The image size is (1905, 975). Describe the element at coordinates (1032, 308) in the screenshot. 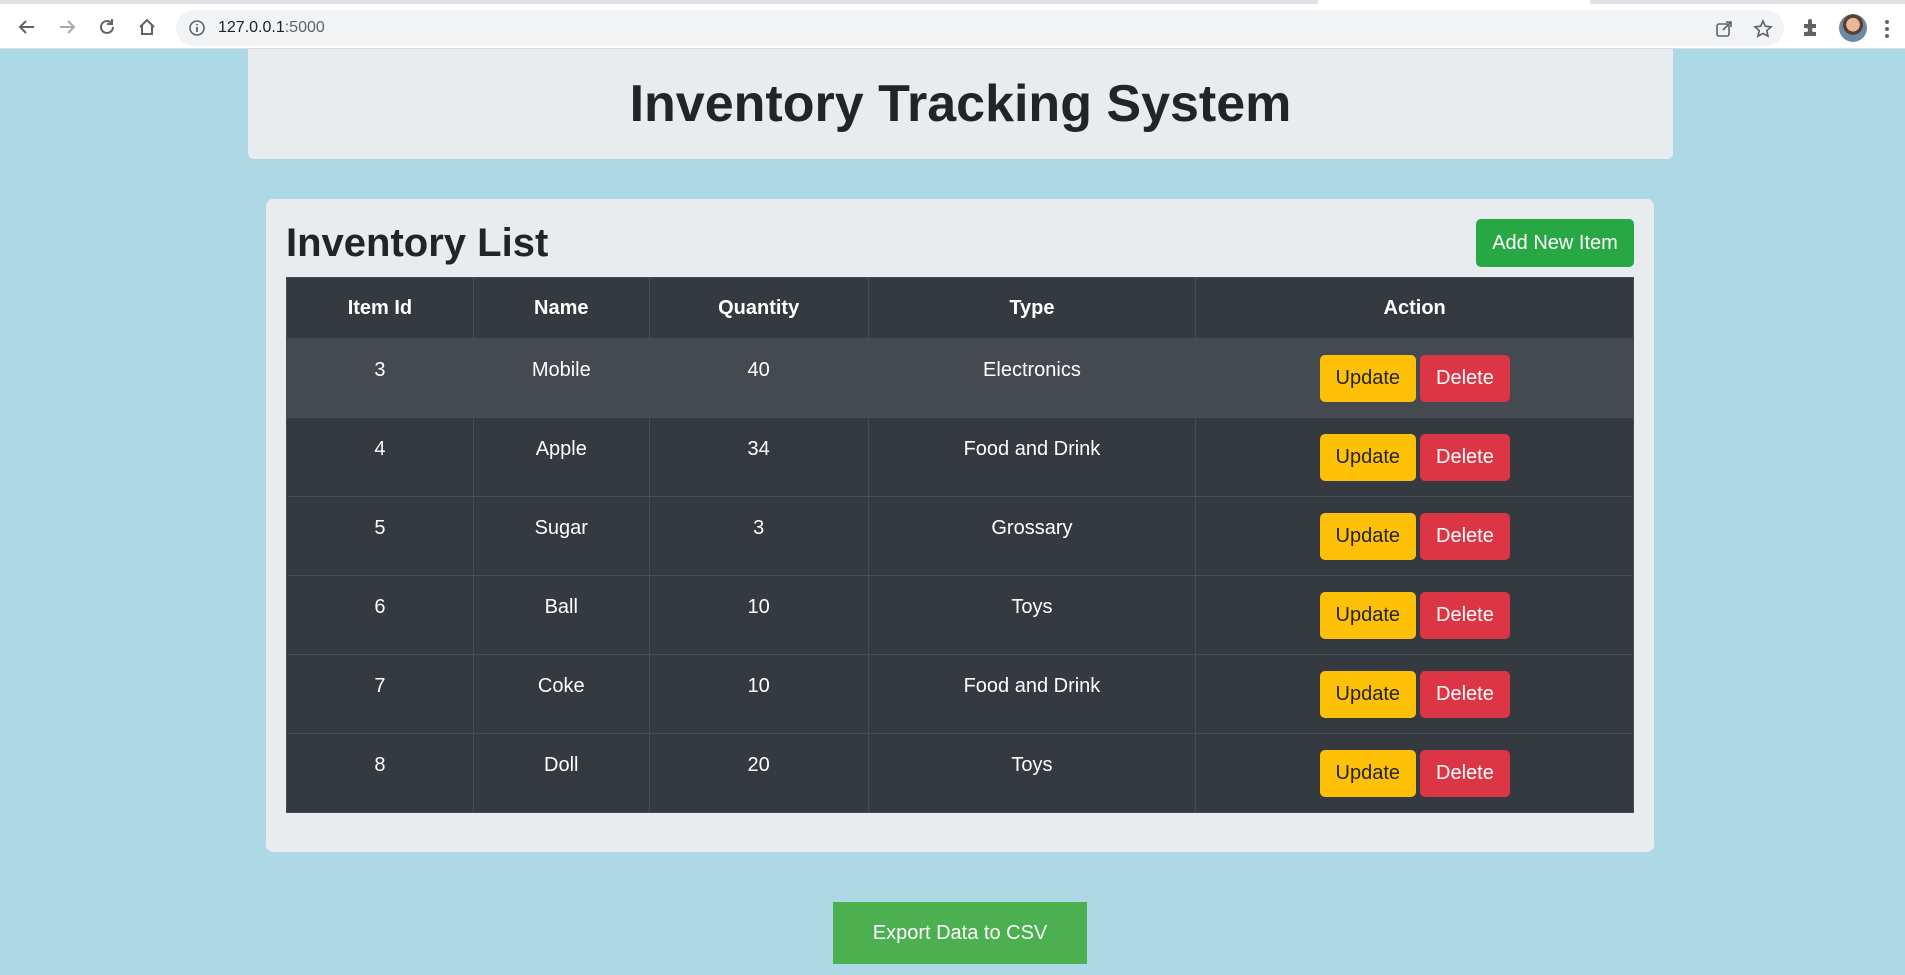

I see `column-header-type: Type` at that location.